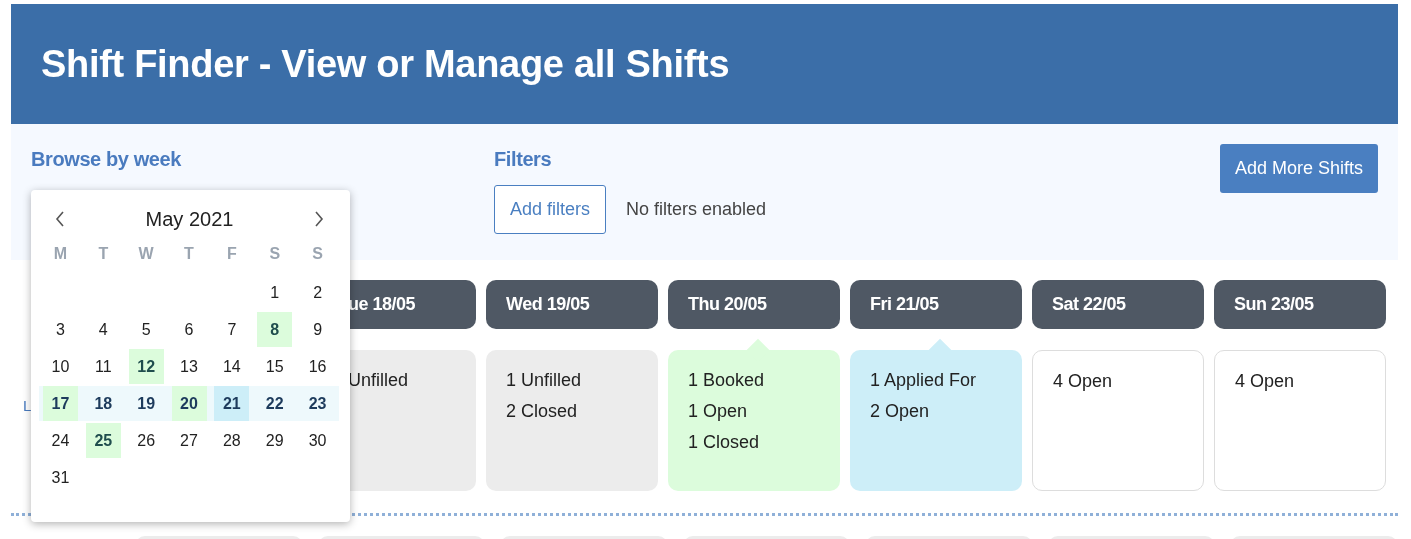  What do you see at coordinates (106, 159) in the screenshot?
I see `browse-heading: Browse by week` at bounding box center [106, 159].